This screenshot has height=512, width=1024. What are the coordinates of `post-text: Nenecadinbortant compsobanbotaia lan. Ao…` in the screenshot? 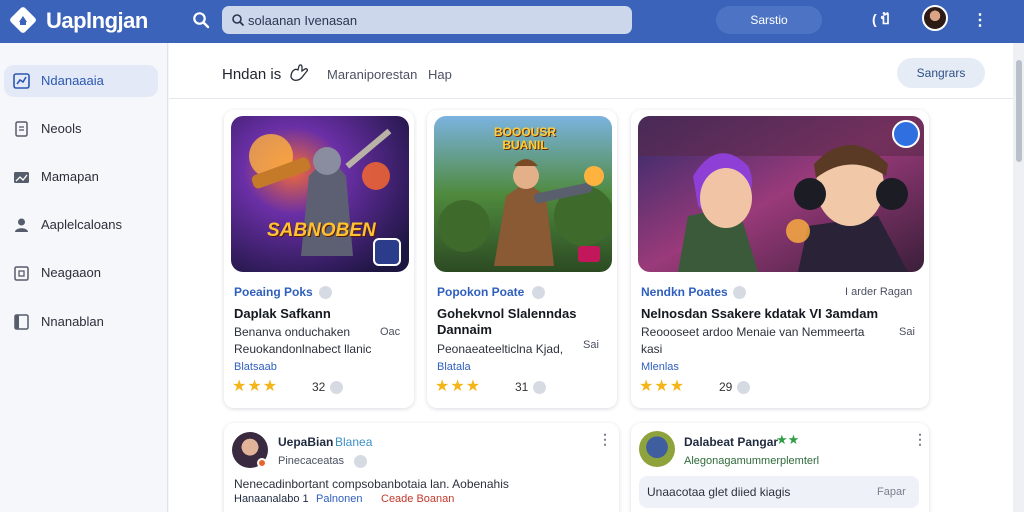 It's located at (371, 484).